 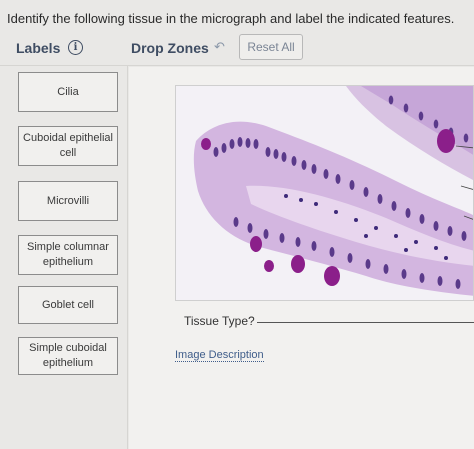 What do you see at coordinates (219, 47) in the screenshot?
I see `undo-icon: ↶` at bounding box center [219, 47].